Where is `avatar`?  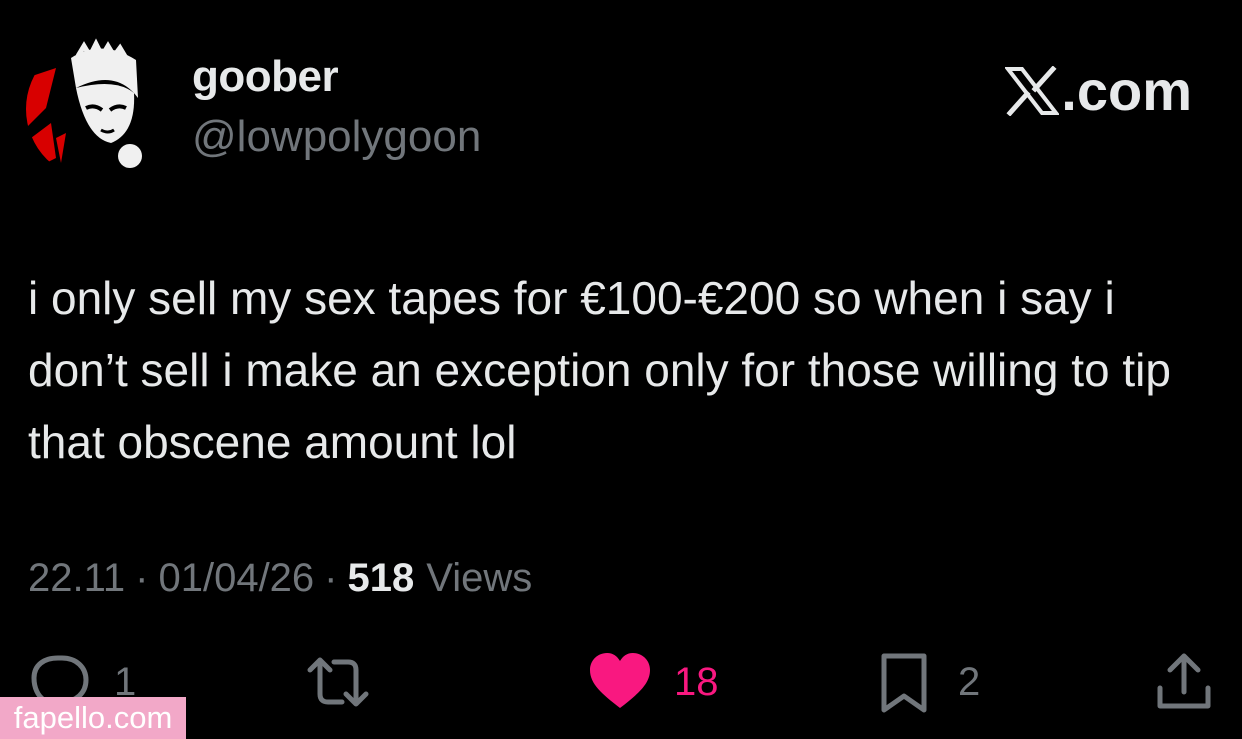 avatar is located at coordinates (97, 109).